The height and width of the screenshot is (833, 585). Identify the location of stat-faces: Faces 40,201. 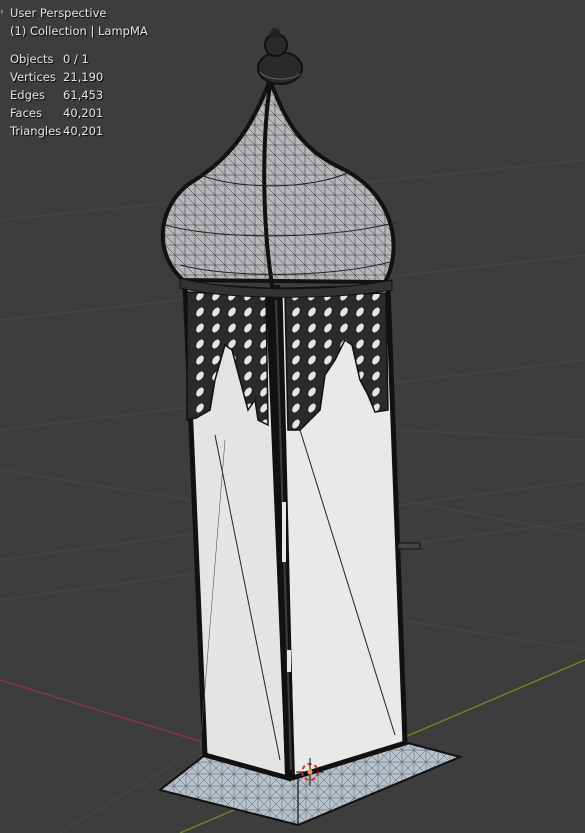
(79, 113).